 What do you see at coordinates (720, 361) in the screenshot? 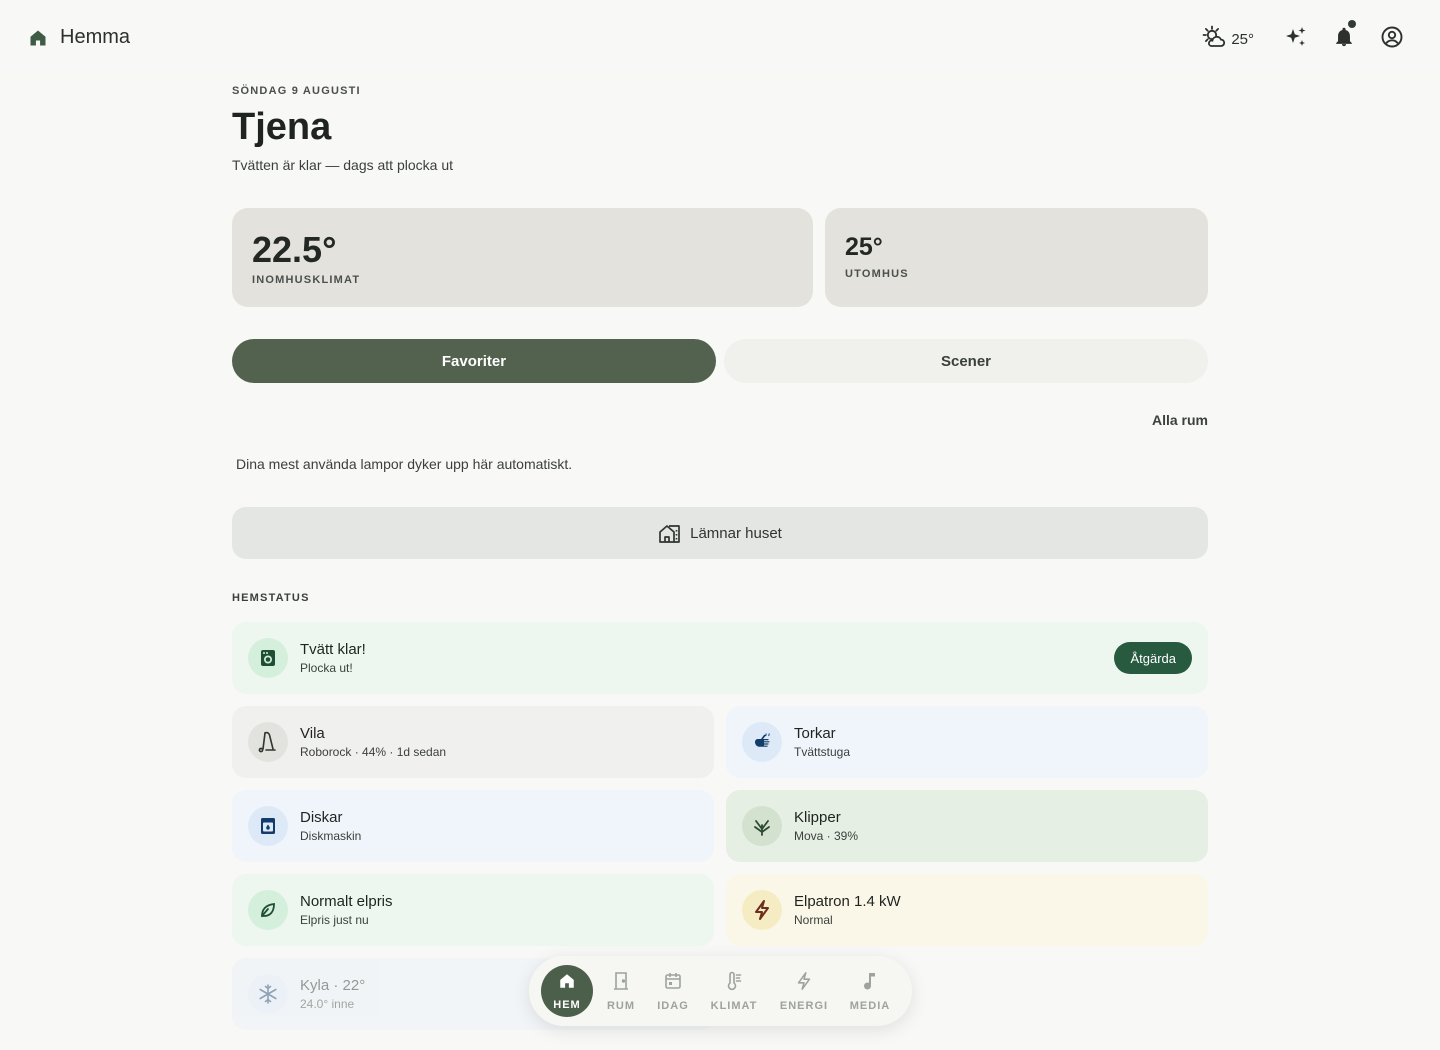
I see `favorites-scenes-tabs: Favoriter Scener` at bounding box center [720, 361].